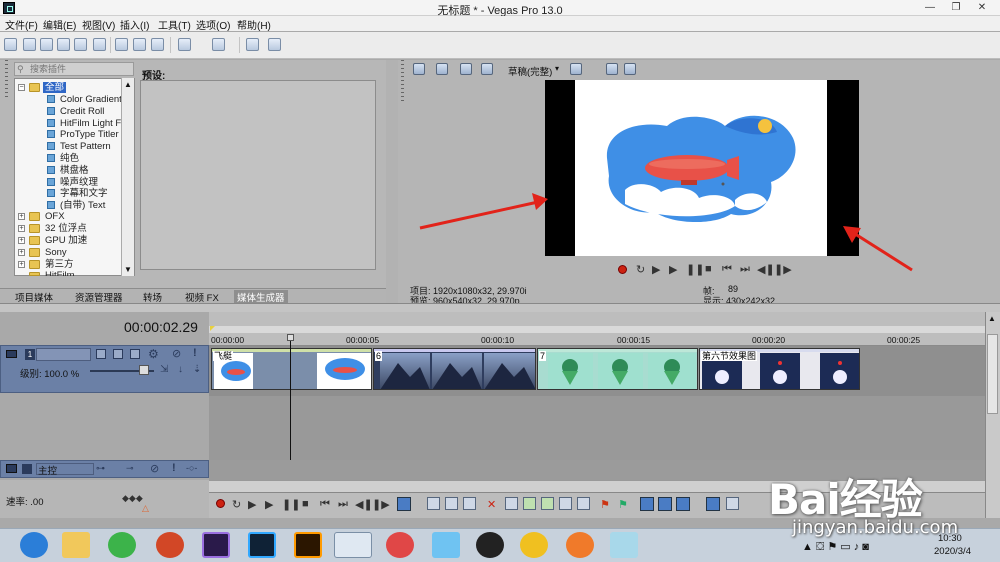 Image resolution: width=1000 pixels, height=562 pixels. I want to click on master-label: 主控, so click(48, 471).